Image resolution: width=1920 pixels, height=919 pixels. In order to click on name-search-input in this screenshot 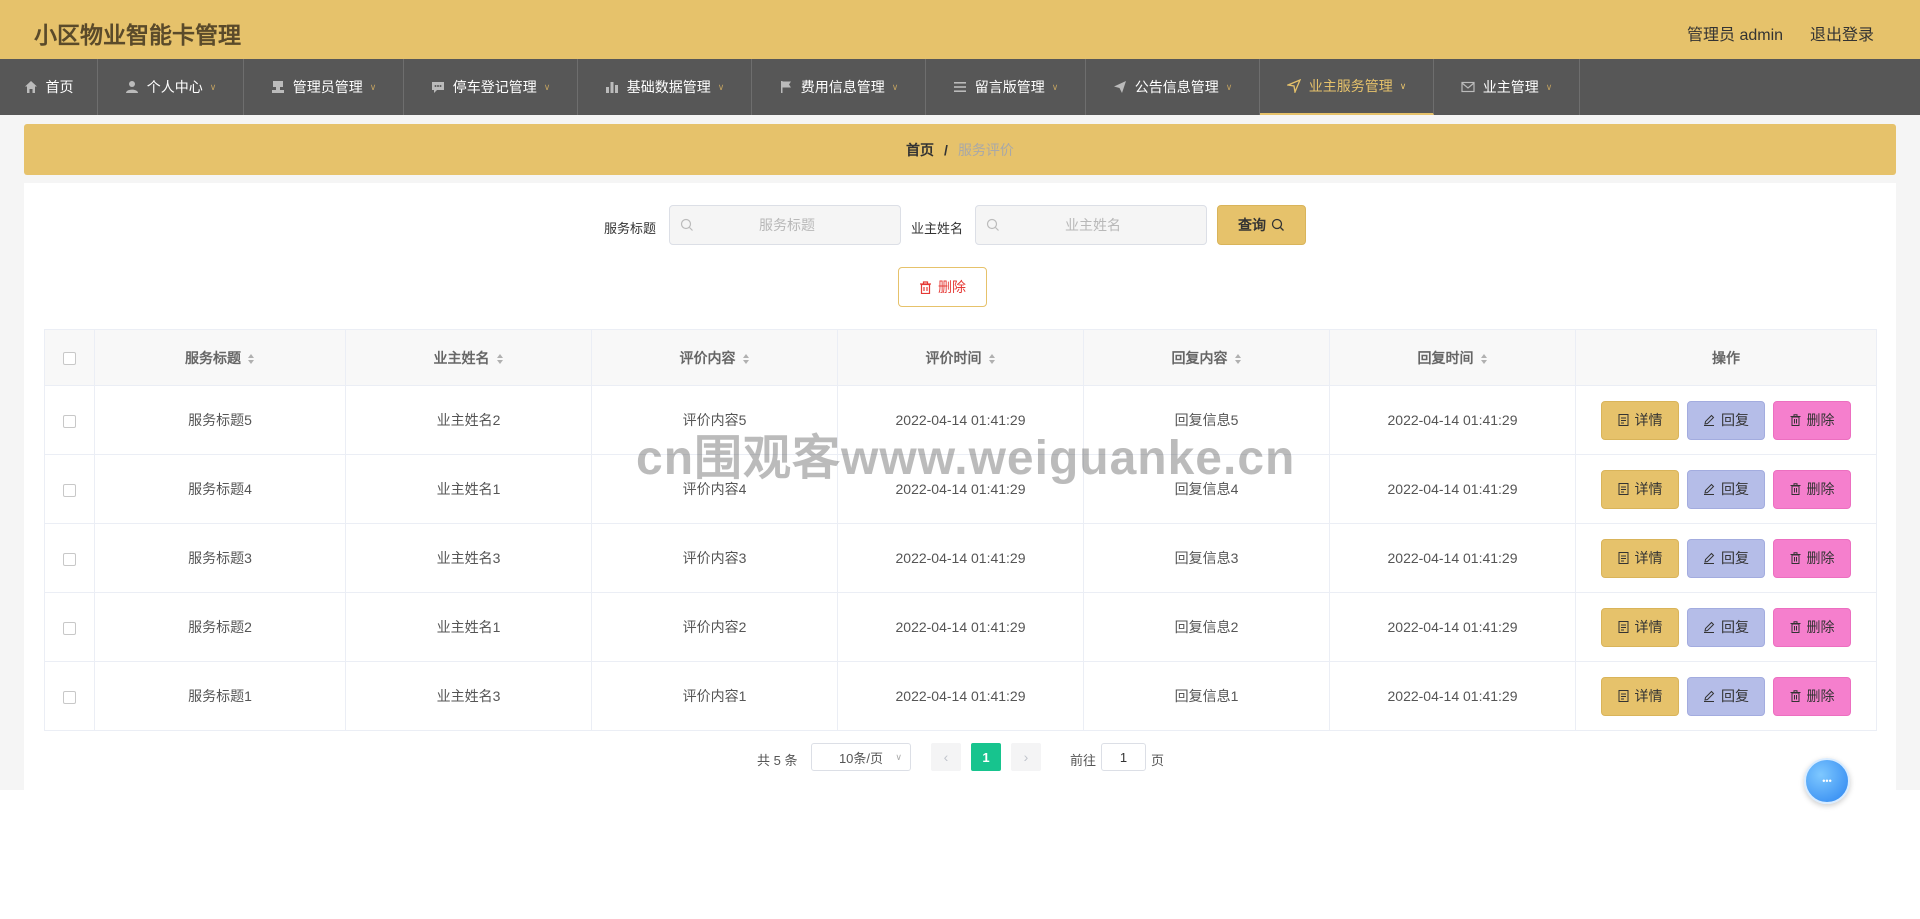, I will do `click(1093, 225)`.